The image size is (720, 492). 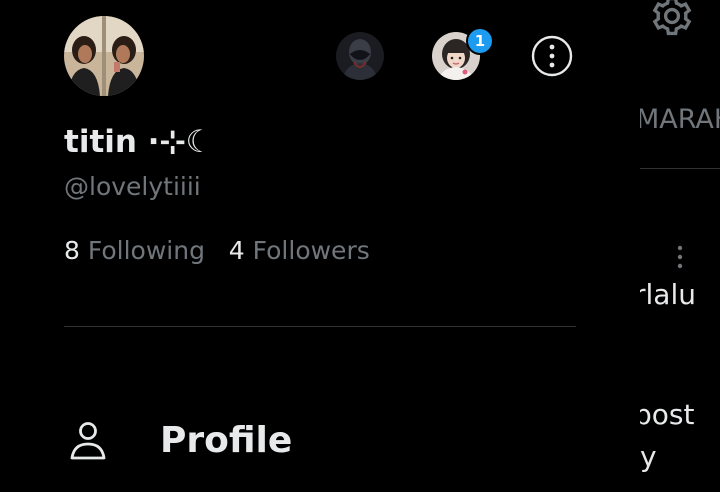 I want to click on follow-stats: 8 Following 4 Followers, so click(x=217, y=250).